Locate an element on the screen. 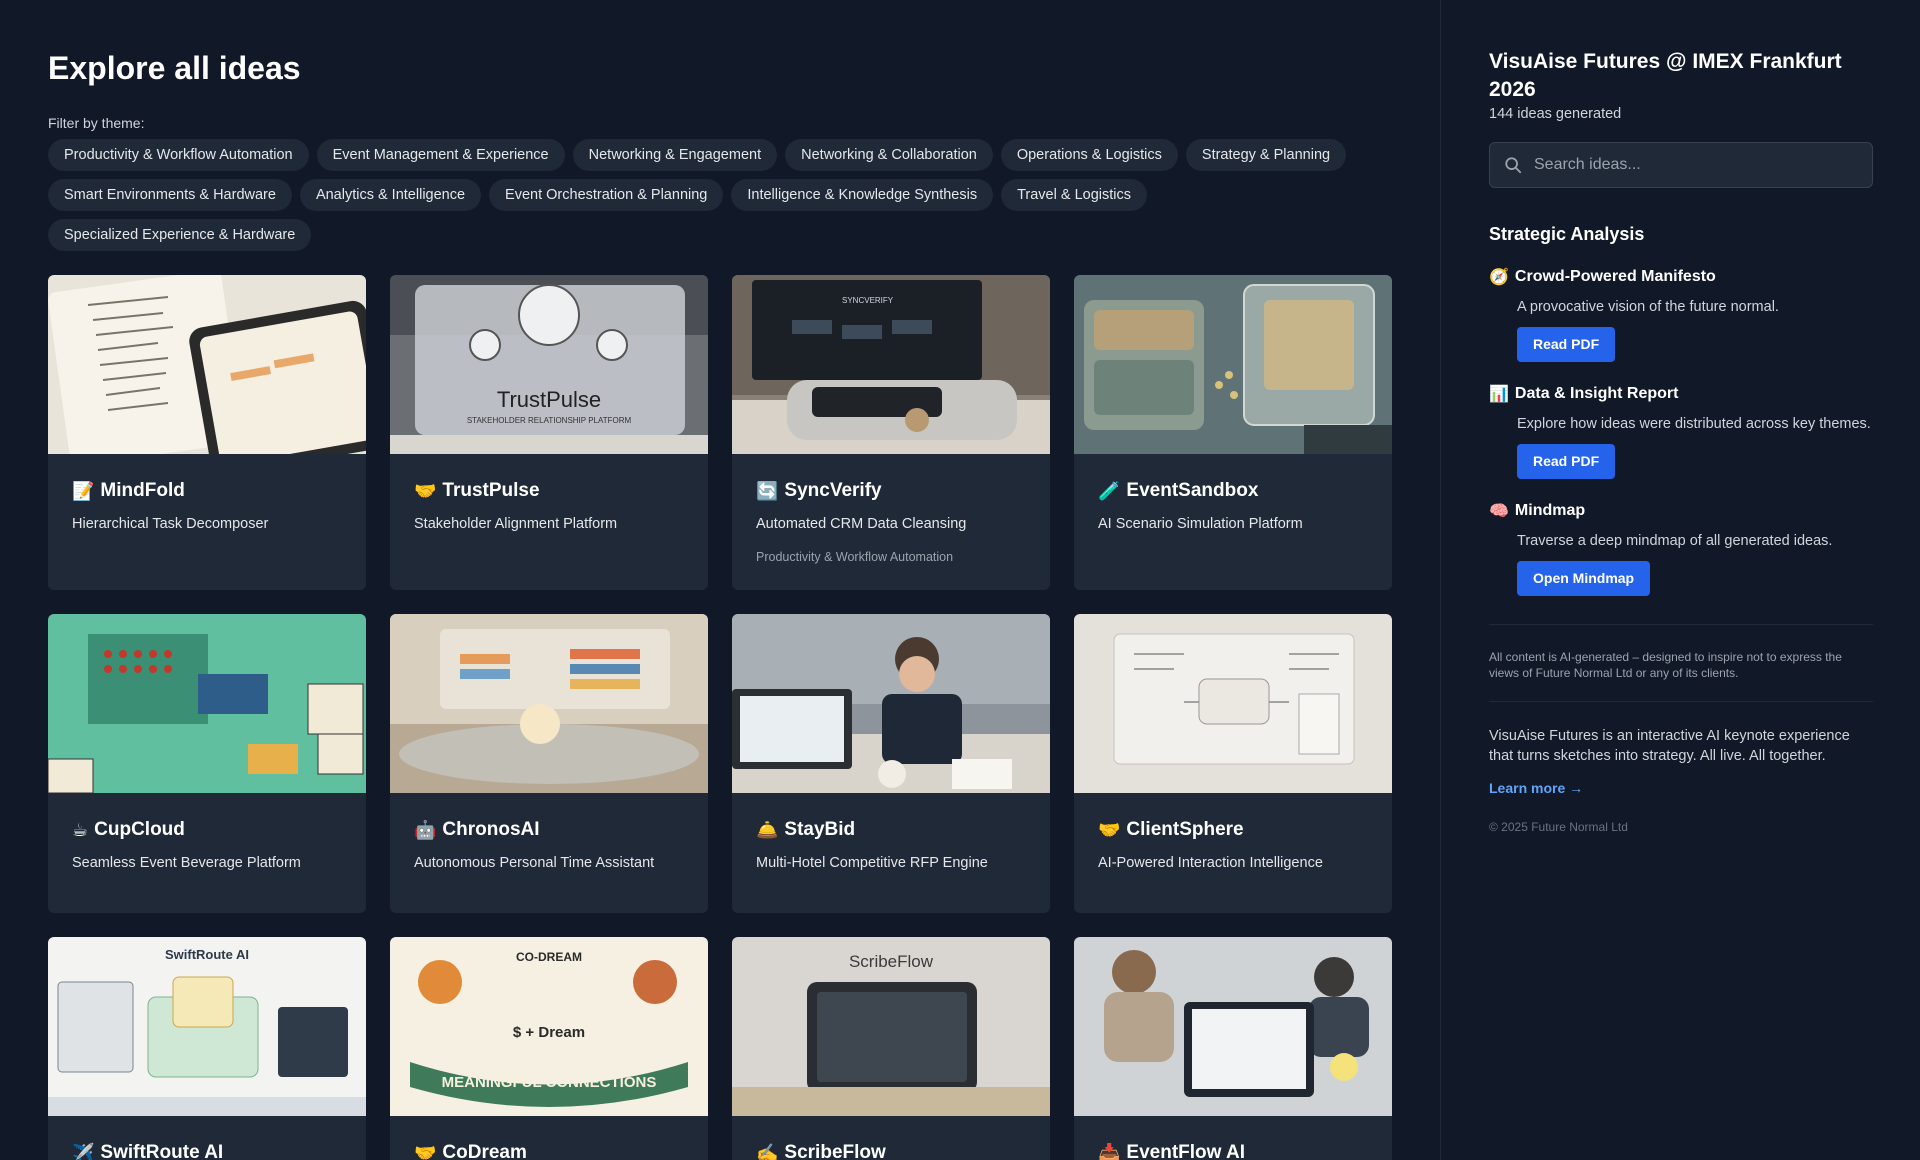 This screenshot has height=1160, width=1920. analysis-item-title: Crowd-Powered Manifesto is located at coordinates (1615, 276).